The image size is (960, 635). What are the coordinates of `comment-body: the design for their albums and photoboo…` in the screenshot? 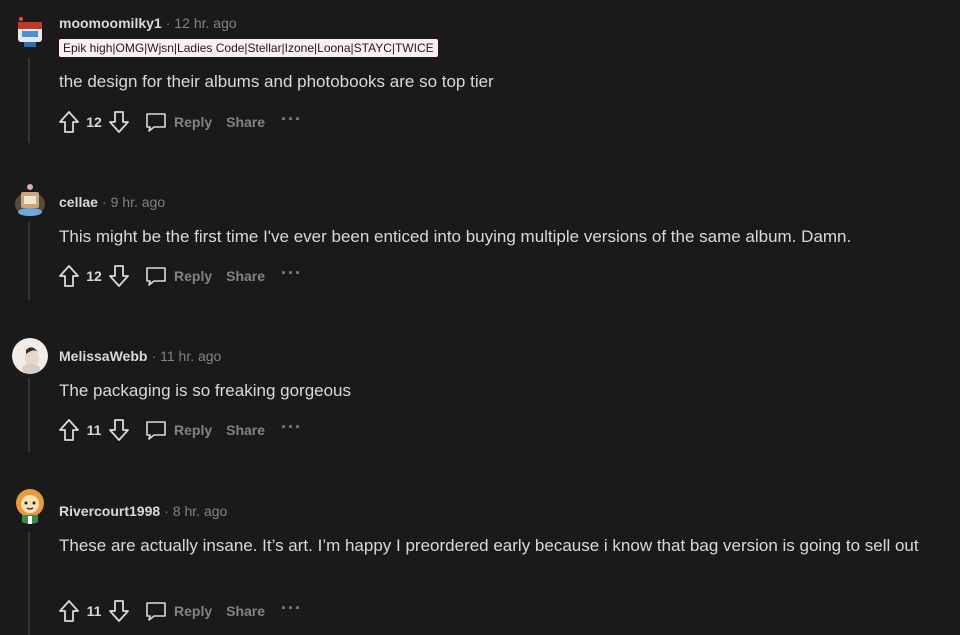 It's located at (276, 81).